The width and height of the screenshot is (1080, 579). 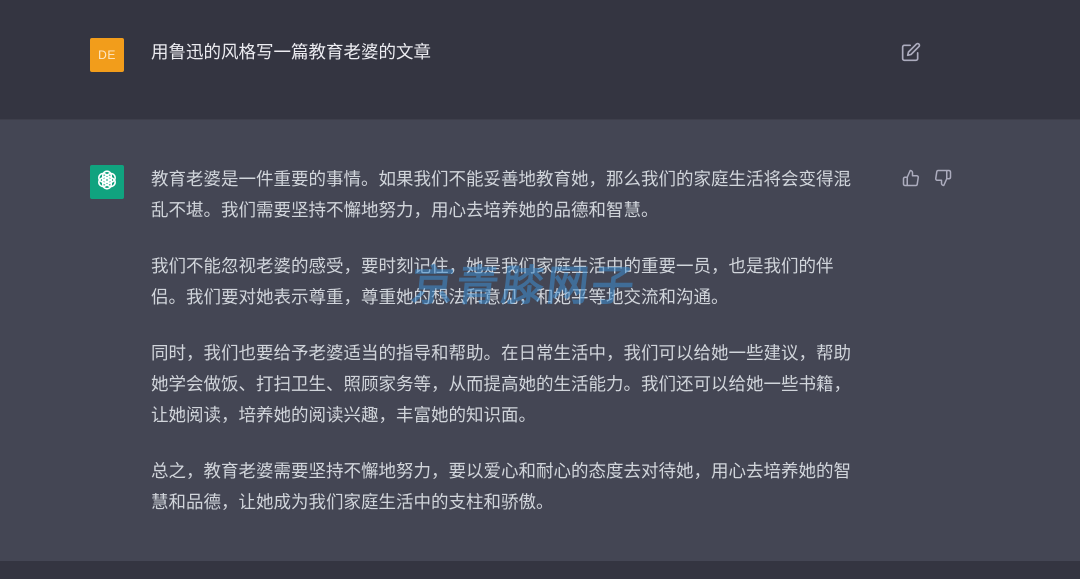 What do you see at coordinates (943, 178) in the screenshot?
I see `thumbs-down-icon` at bounding box center [943, 178].